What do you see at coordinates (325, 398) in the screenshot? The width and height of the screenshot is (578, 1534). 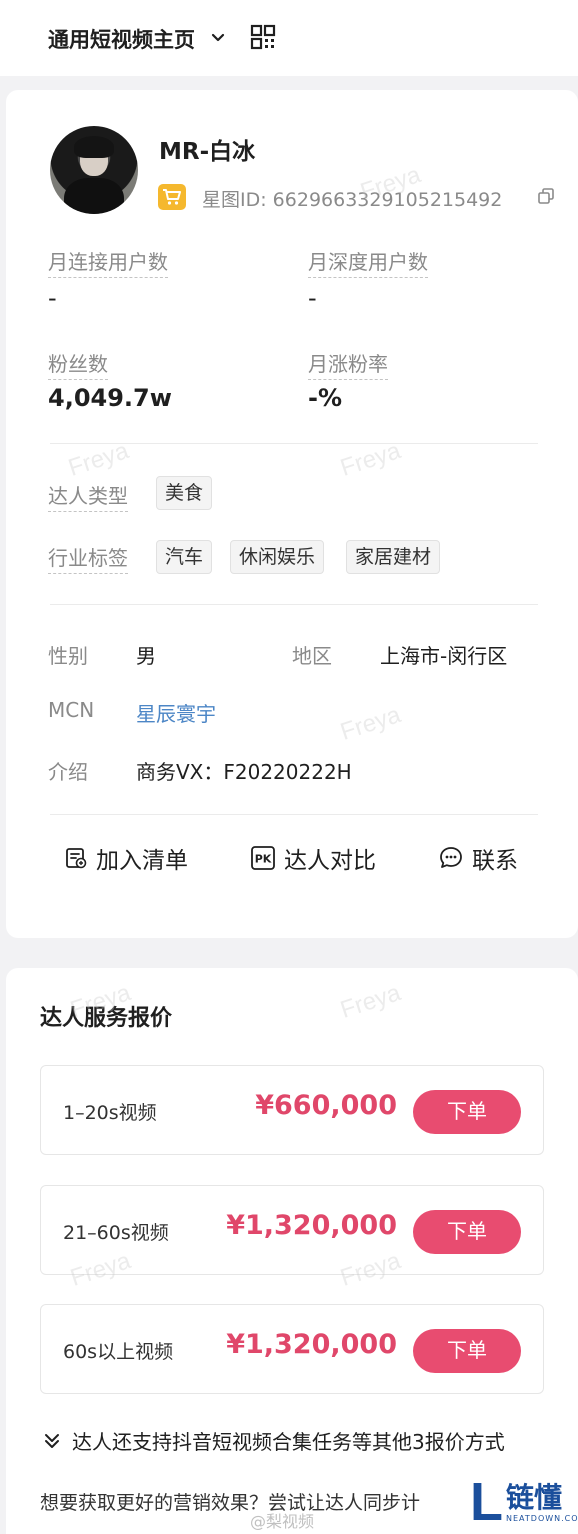 I see `metric-value-monthly-follower-growth: -%` at bounding box center [325, 398].